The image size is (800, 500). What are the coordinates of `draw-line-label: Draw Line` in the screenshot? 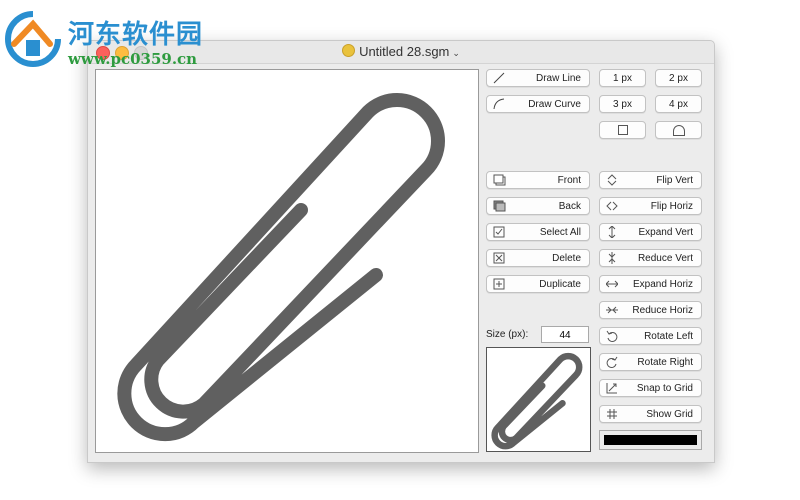 It's located at (558, 78).